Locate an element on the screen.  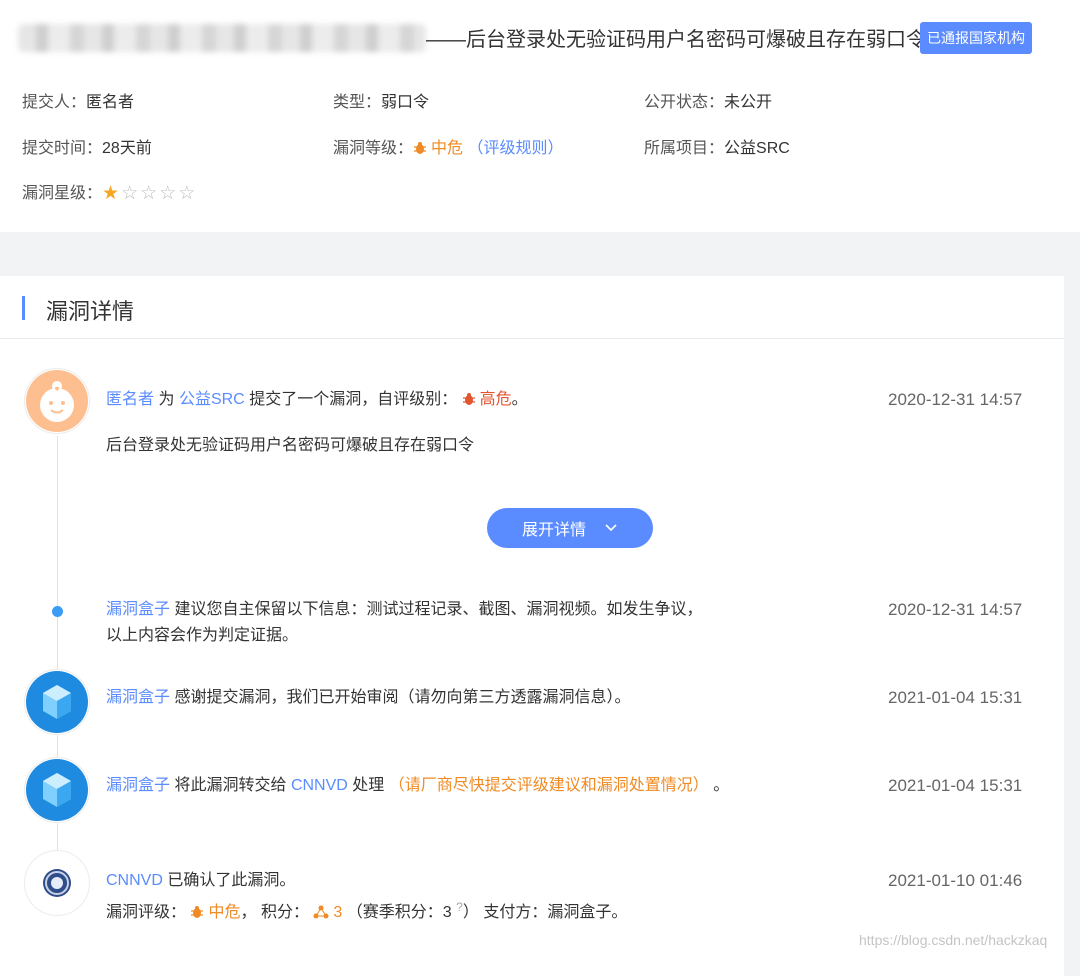
actor-link: 匿名者 is located at coordinates (130, 399).